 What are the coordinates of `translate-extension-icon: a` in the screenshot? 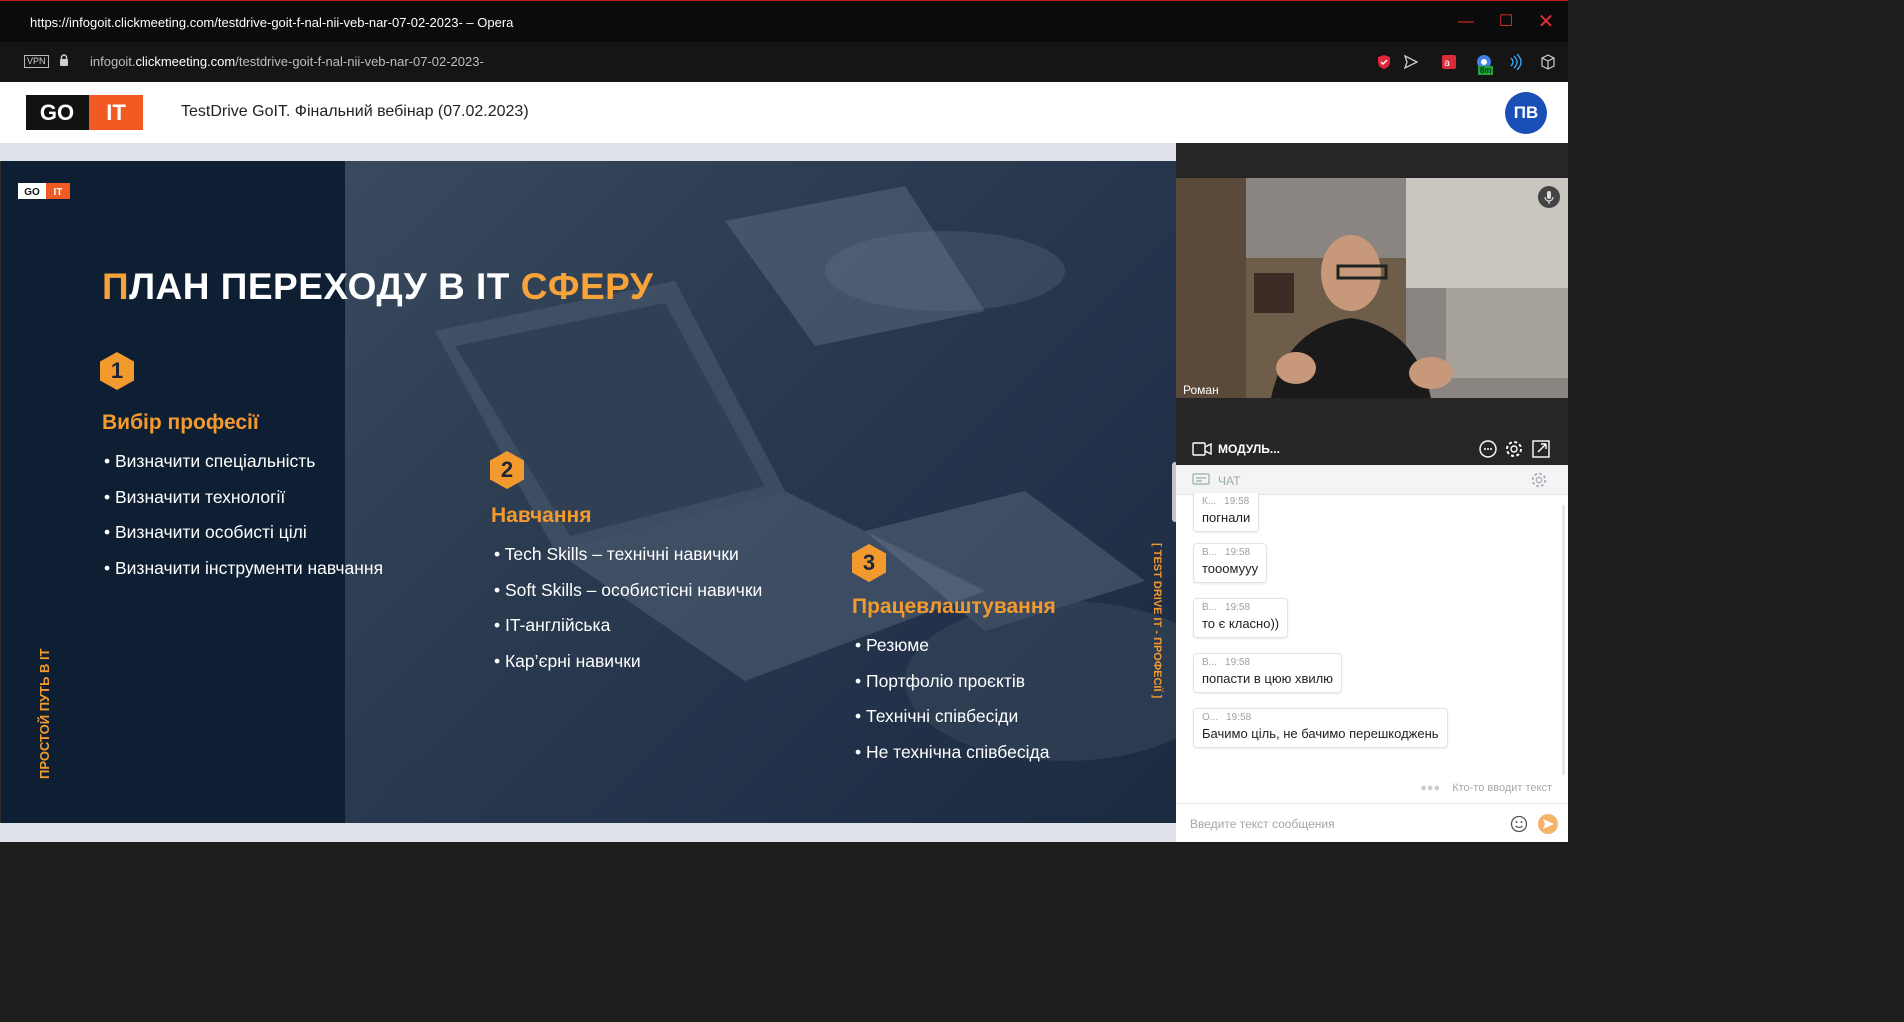 It's located at (1449, 62).